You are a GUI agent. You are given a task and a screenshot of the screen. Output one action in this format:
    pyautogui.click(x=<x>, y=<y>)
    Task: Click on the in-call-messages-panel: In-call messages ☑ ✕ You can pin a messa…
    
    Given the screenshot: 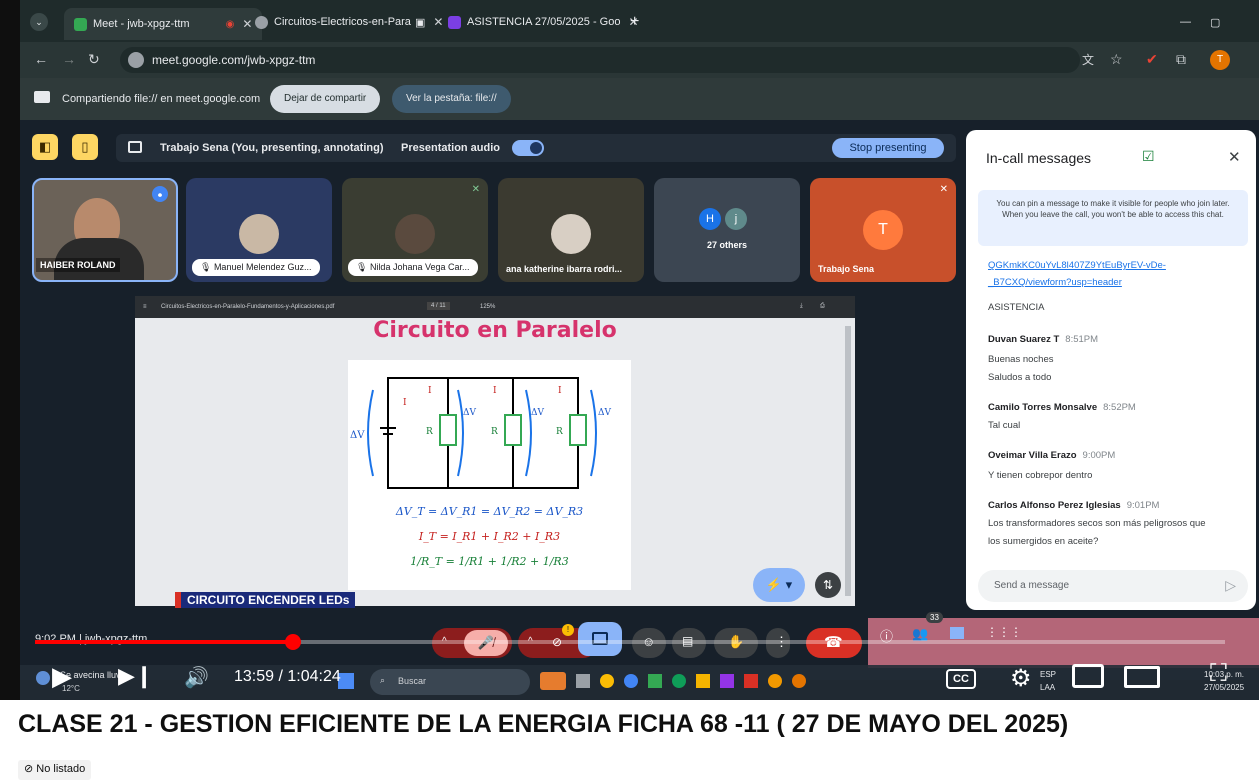 What is the action you would take?
    pyautogui.click(x=1111, y=370)
    